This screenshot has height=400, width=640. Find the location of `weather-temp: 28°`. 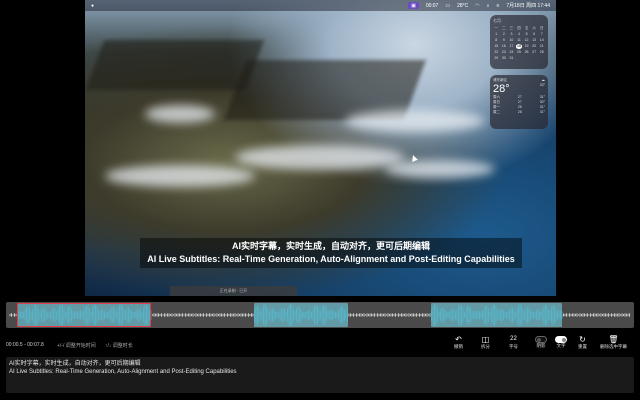

weather-temp: 28° is located at coordinates (501, 89).